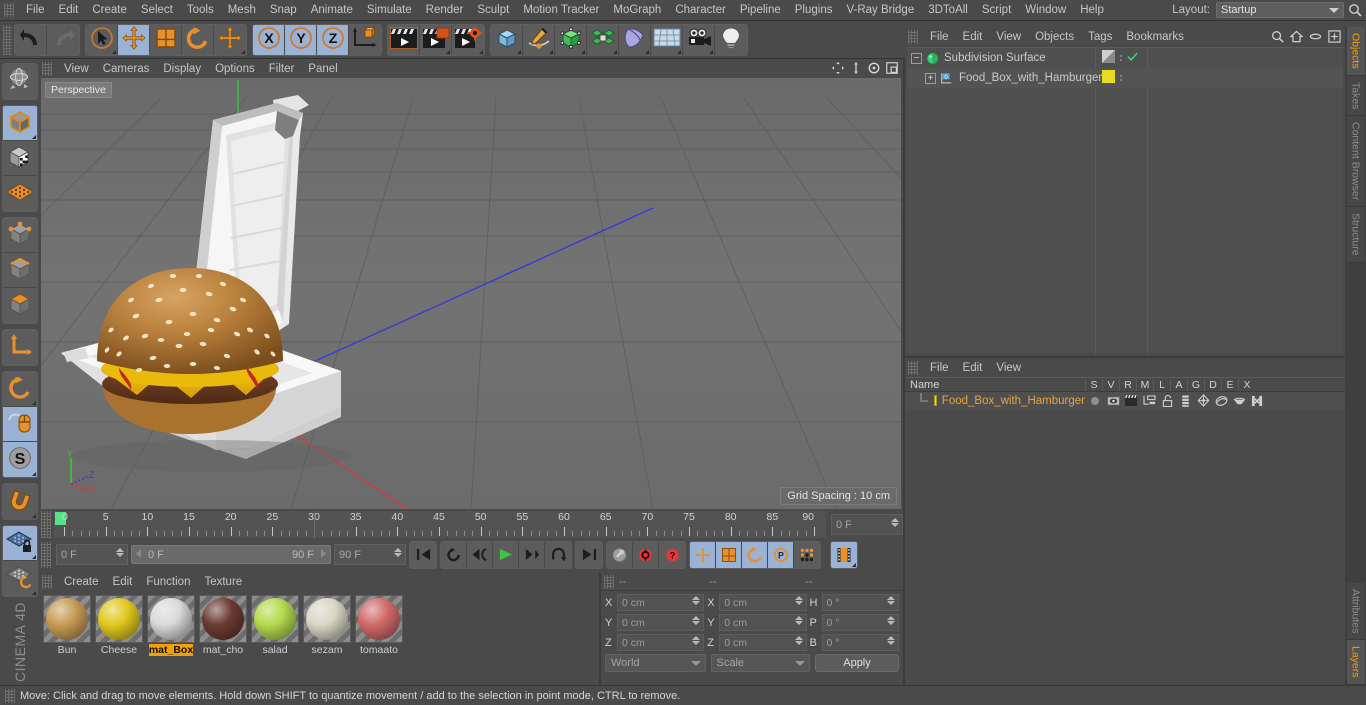 Image resolution: width=1366 pixels, height=705 pixels. I want to click on menu-item-simulate: Simulate, so click(389, 10).